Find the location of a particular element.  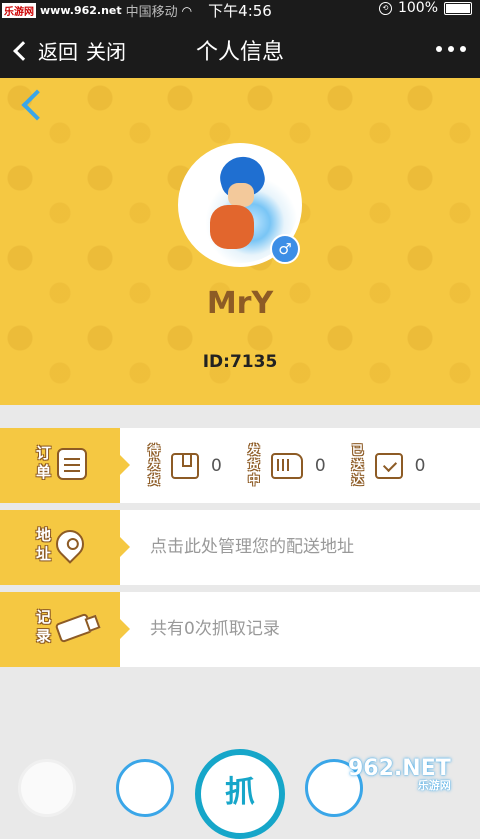

orders-row: 订单 待发货 0 发货中 0 已送达 0 is located at coordinates (240, 465).